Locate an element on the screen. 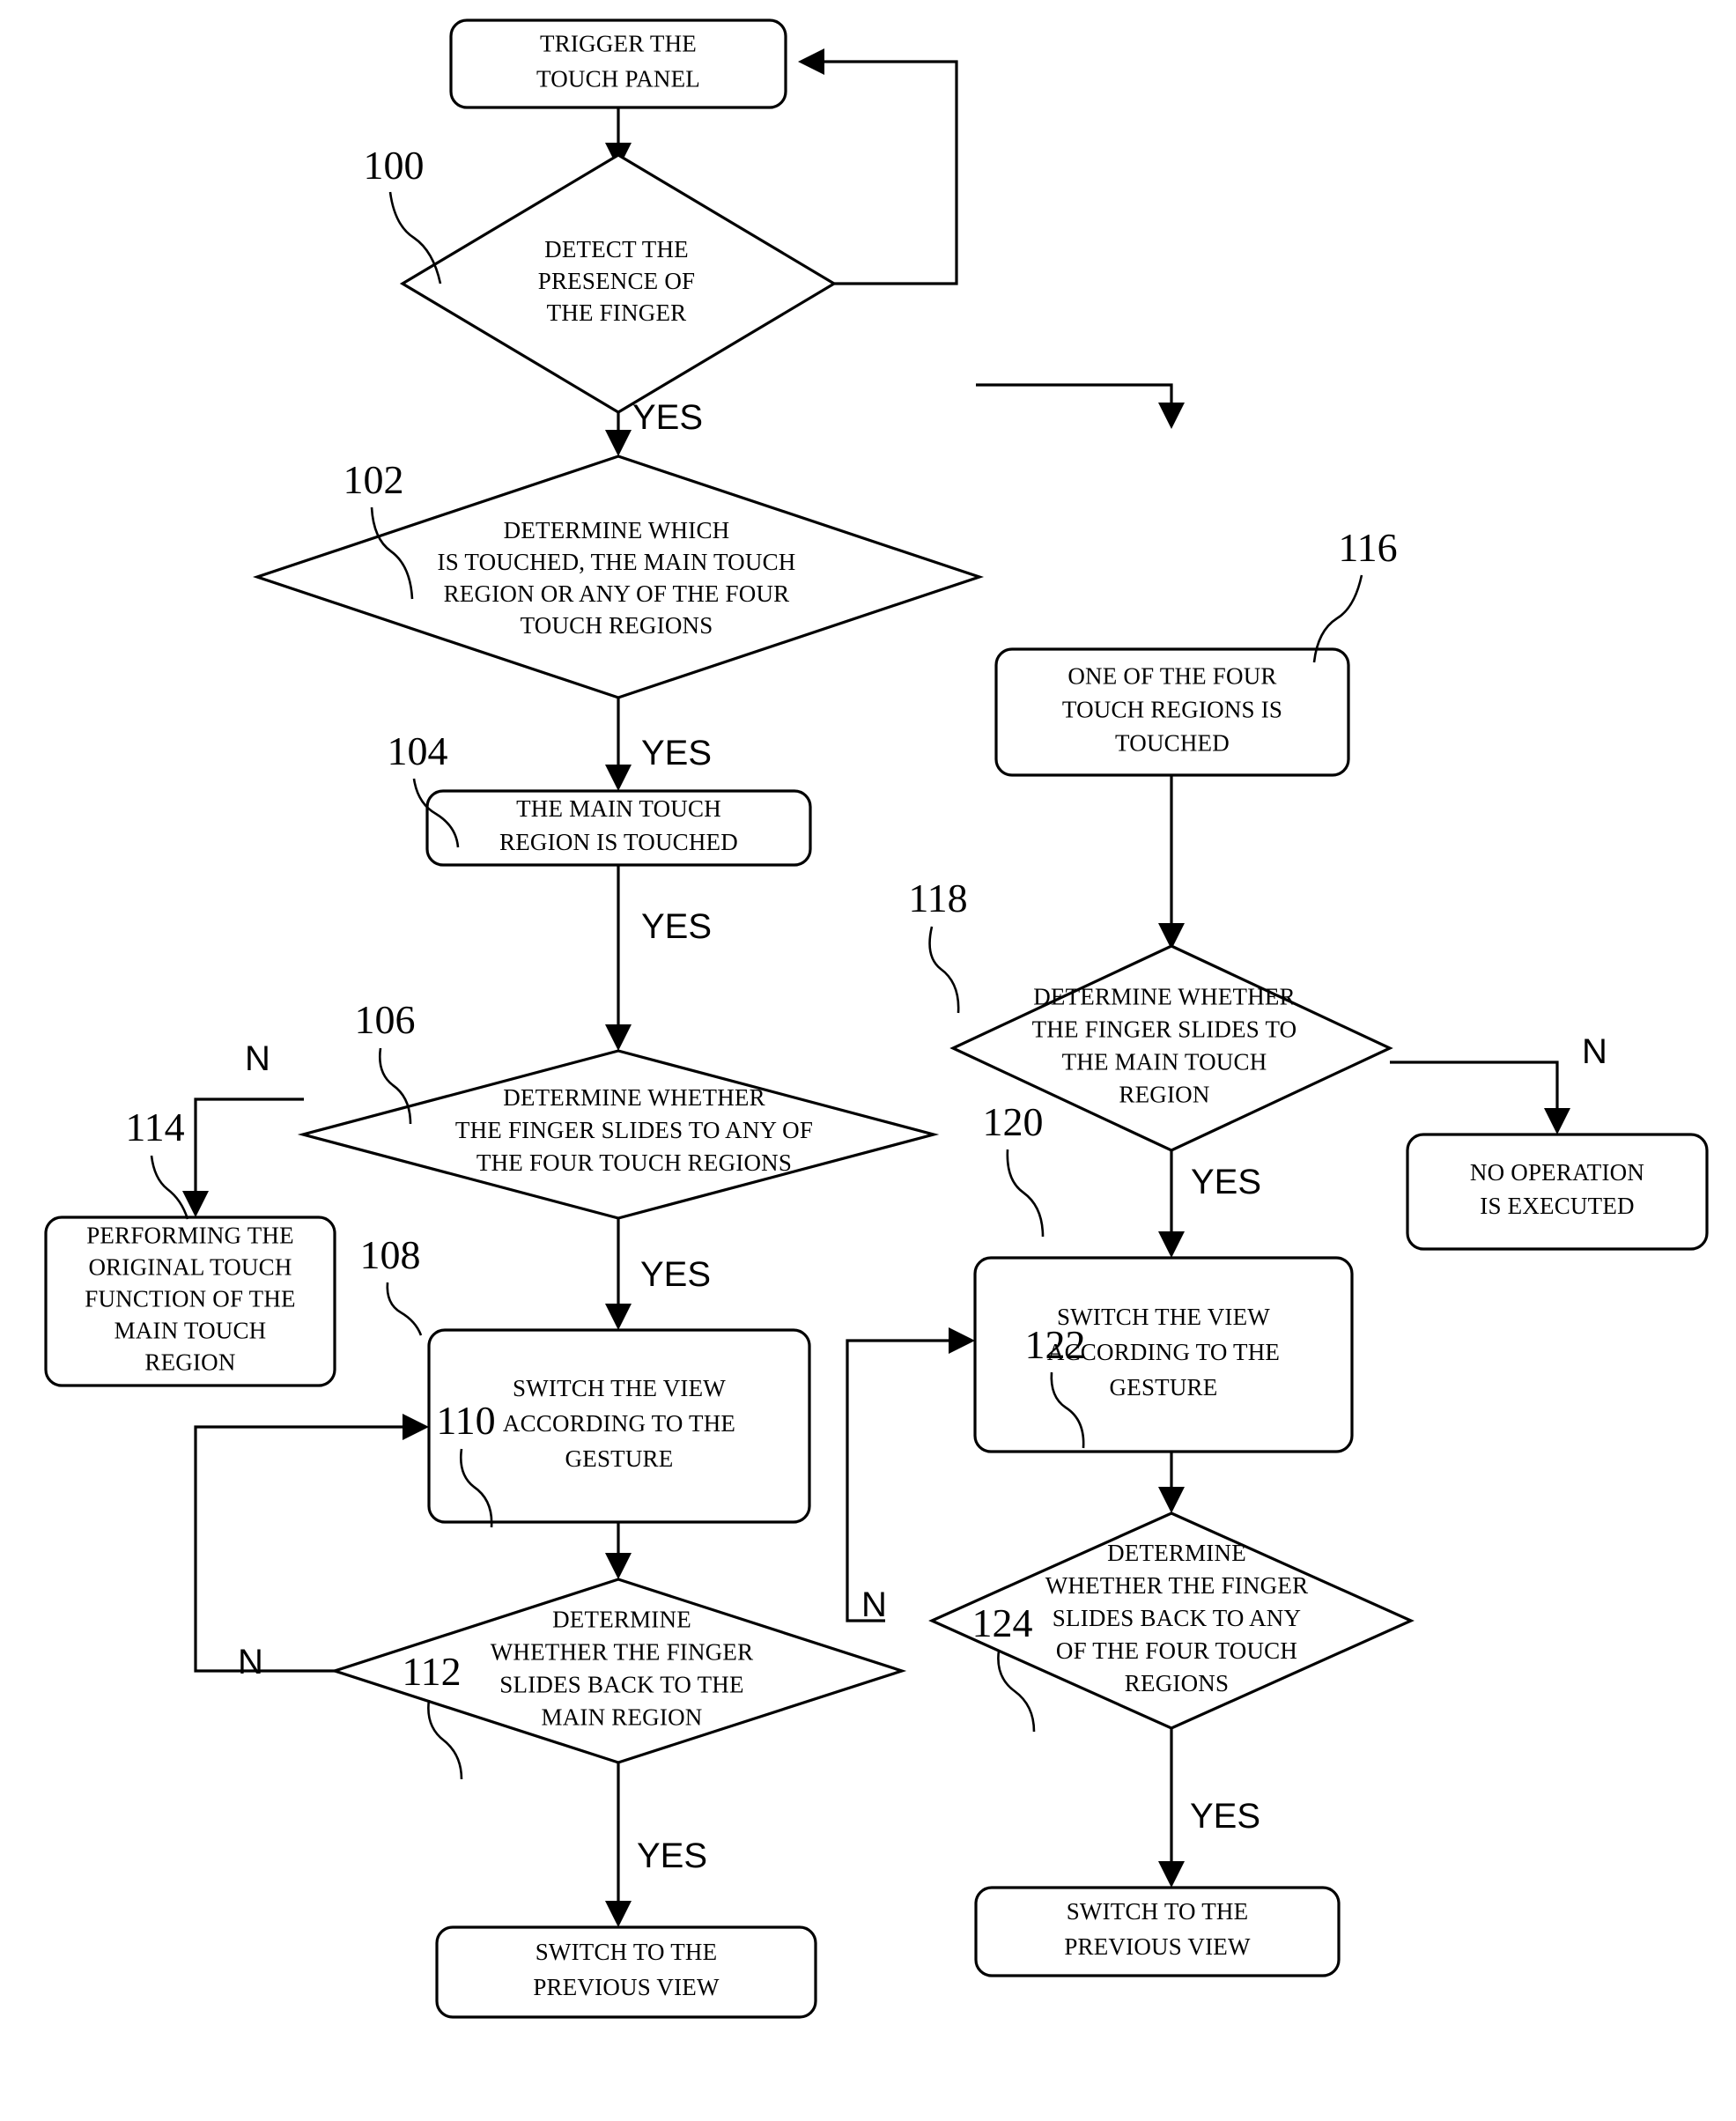 This screenshot has height=2121, width=1736. node-112-switch-previous-view: SWITCH TO THE PREVIOUS VIEW is located at coordinates (626, 1972).